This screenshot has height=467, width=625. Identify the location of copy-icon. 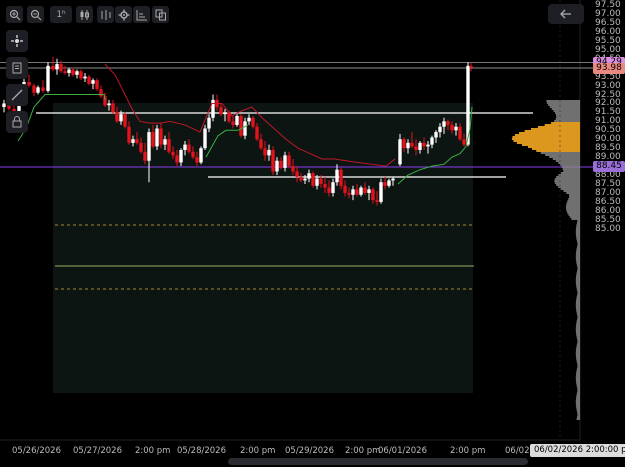
(160, 14).